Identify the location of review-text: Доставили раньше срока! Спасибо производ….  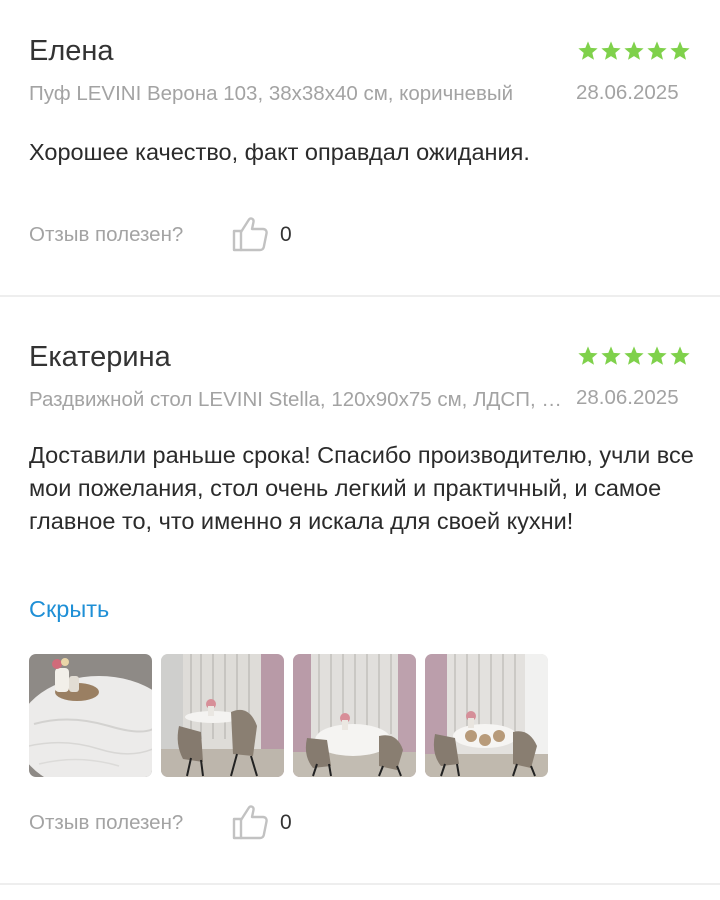
(361, 488).